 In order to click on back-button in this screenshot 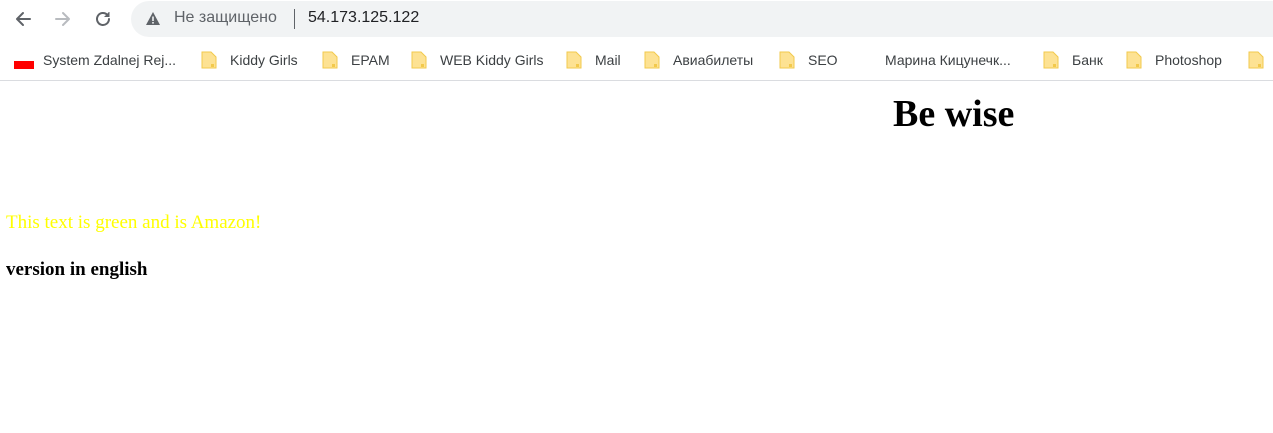, I will do `click(23, 19)`.